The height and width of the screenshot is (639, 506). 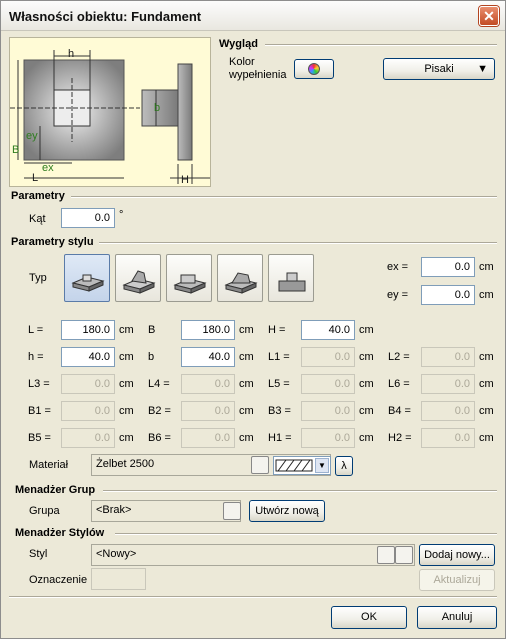 What do you see at coordinates (280, 438) in the screenshot?
I see `dim-label: H1 =` at bounding box center [280, 438].